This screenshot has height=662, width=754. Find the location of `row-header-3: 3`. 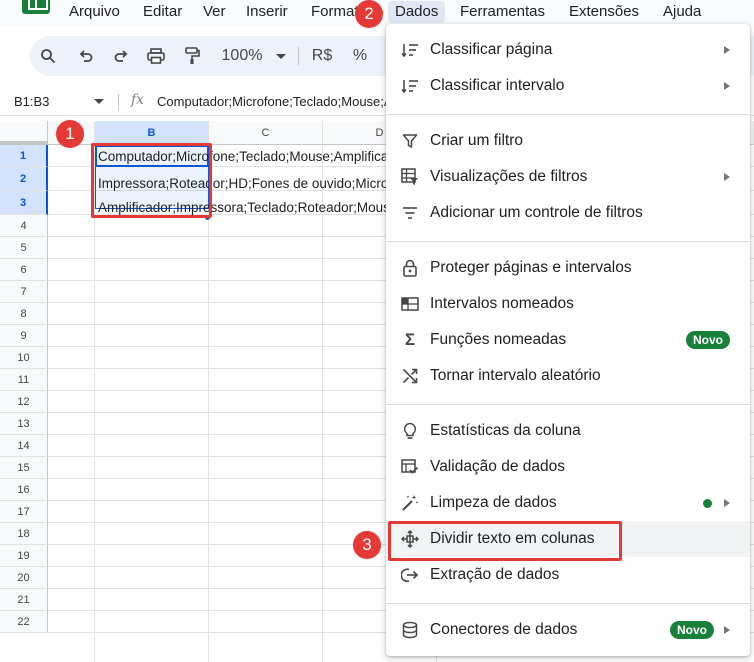

row-header-3: 3 is located at coordinates (24, 203).